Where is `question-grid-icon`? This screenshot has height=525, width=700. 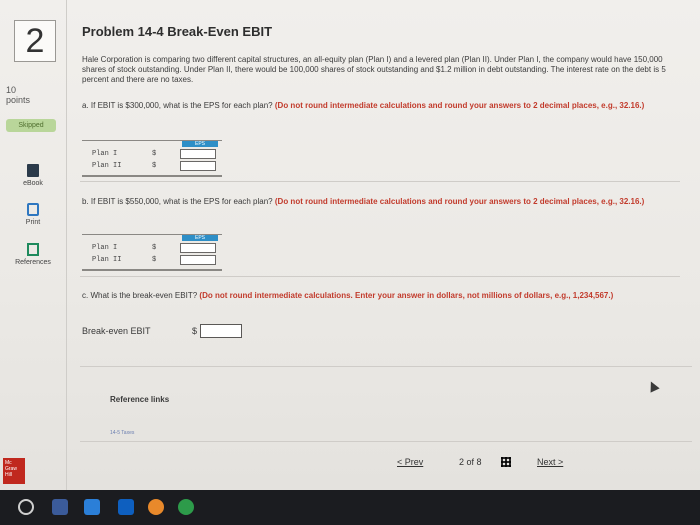 question-grid-icon is located at coordinates (506, 462).